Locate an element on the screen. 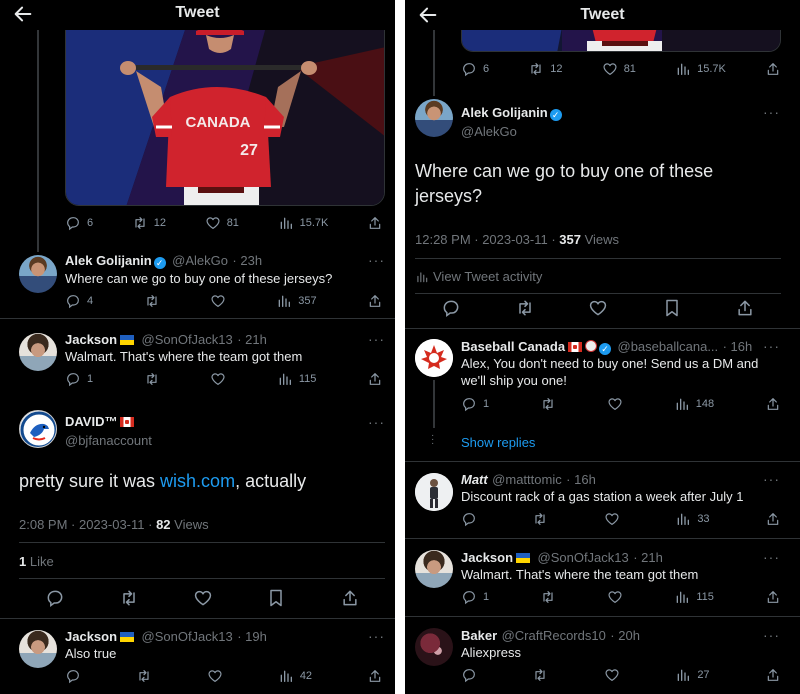  main-tweet-author: Alek Golijanin ✓ @AlekGo is located at coordinates (601, 121).